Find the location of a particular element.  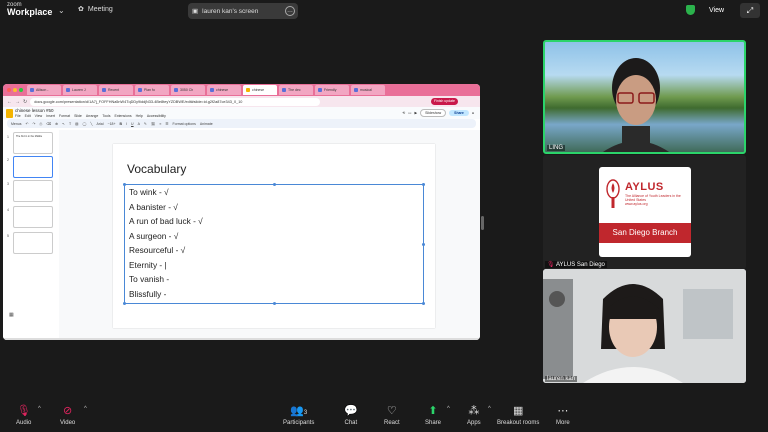

browser-tab: Allison - is located at coordinates (44, 90).